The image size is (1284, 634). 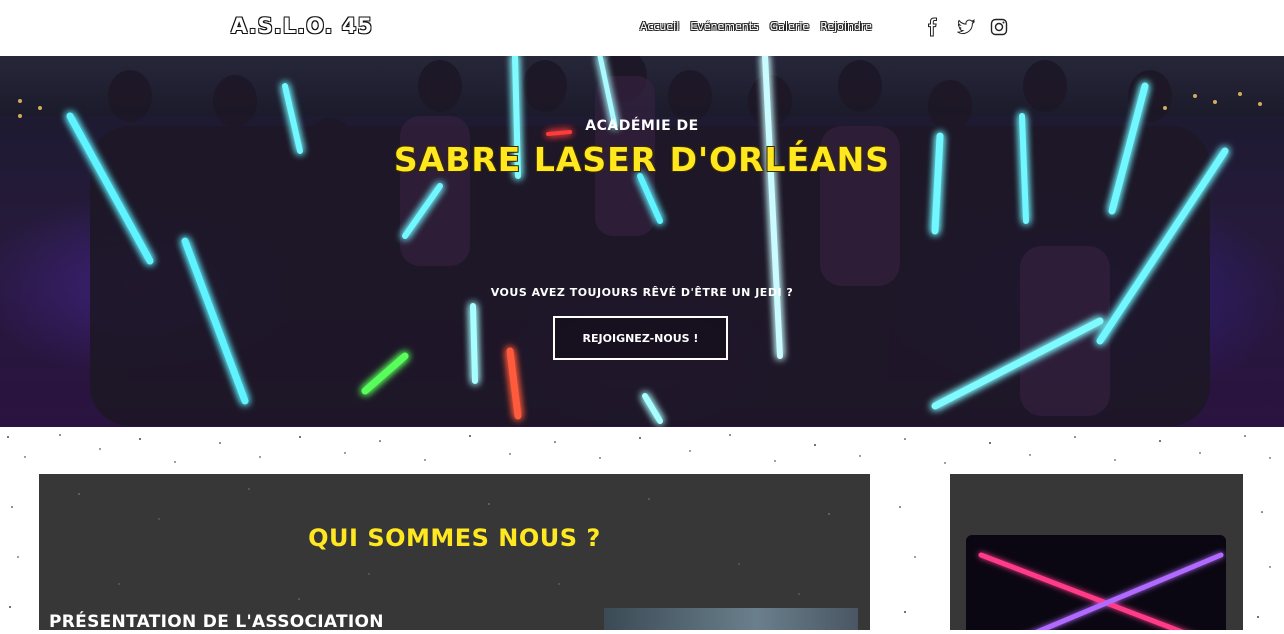 What do you see at coordinates (724, 26) in the screenshot?
I see `nav-link-evenements: Evénements` at bounding box center [724, 26].